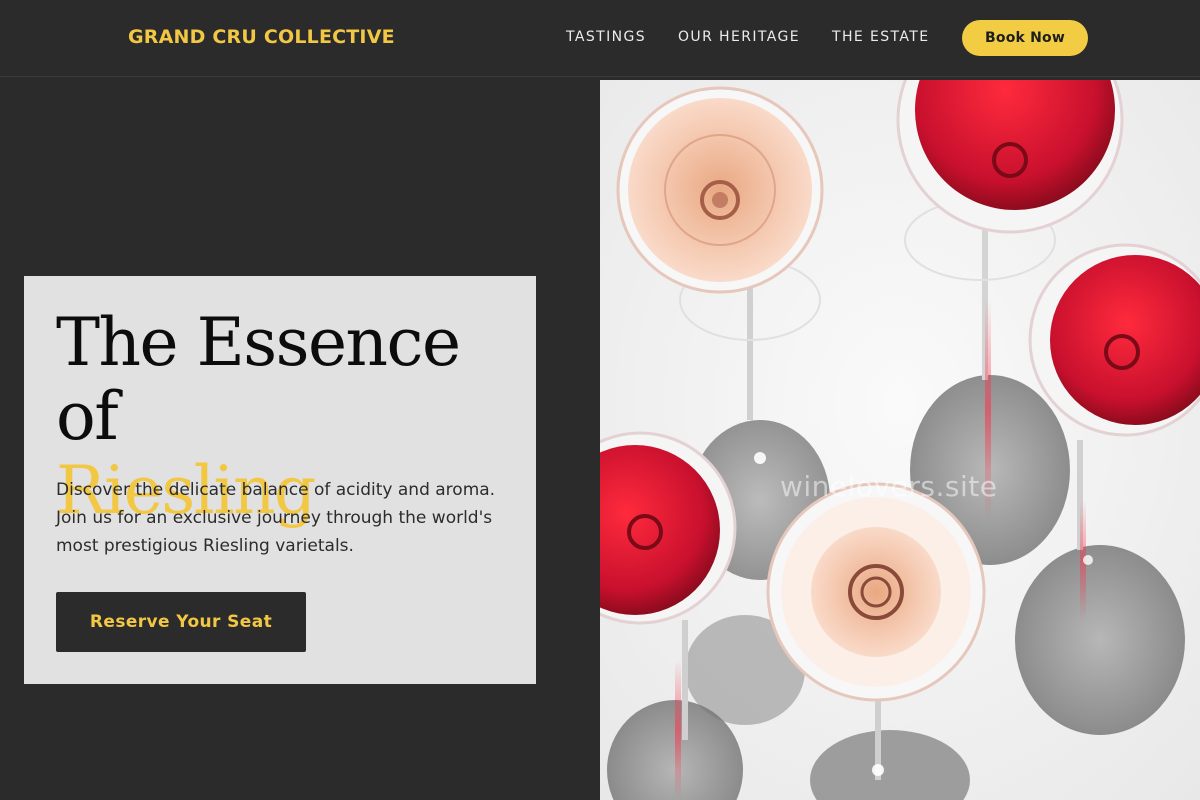 Image resolution: width=1200 pixels, height=800 pixels. I want to click on hero-title-line: The Essence of, so click(258, 379).